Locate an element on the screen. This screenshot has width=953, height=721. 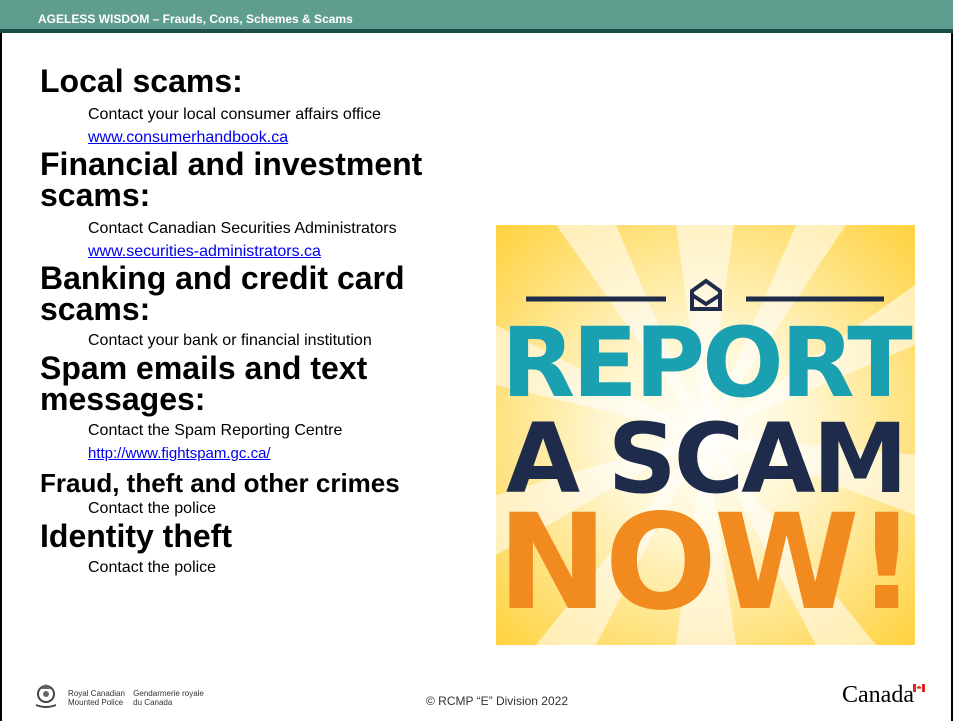
gov-en-line2: Mounted Police is located at coordinates (96, 702).